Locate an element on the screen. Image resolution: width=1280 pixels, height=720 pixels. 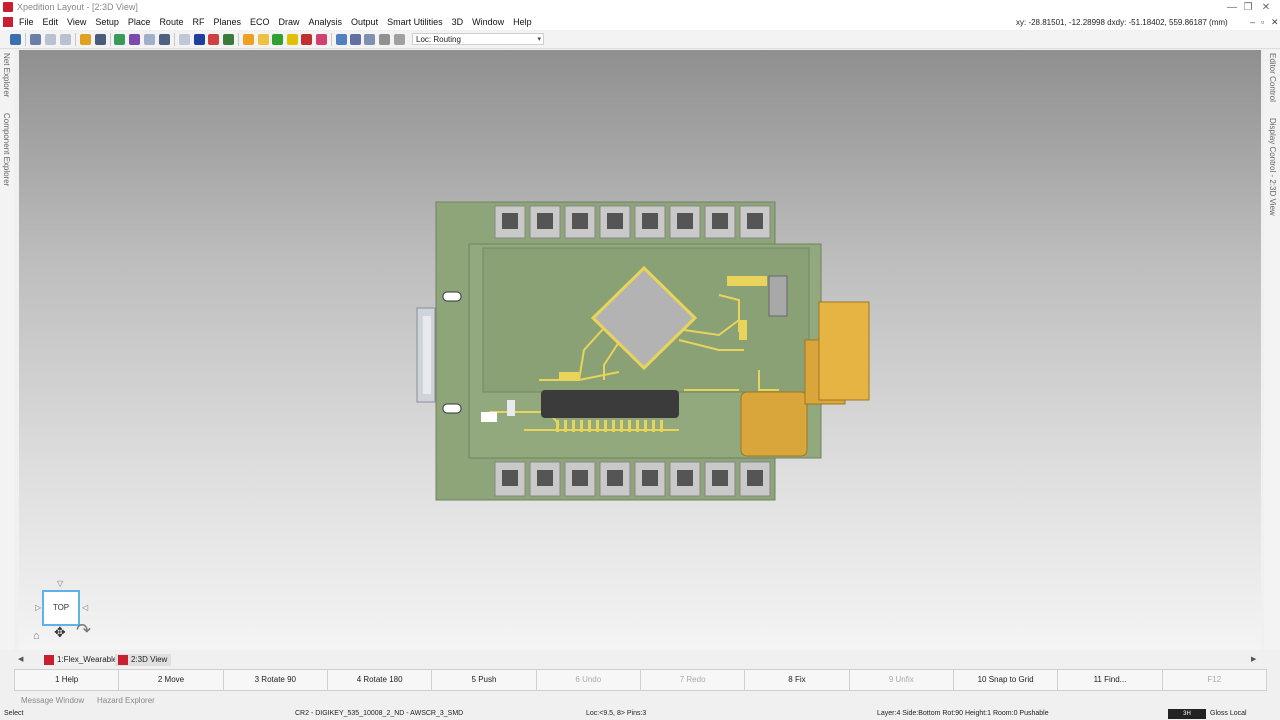
view-left-arrow-icon: ▷ is located at coordinates (38, 607).